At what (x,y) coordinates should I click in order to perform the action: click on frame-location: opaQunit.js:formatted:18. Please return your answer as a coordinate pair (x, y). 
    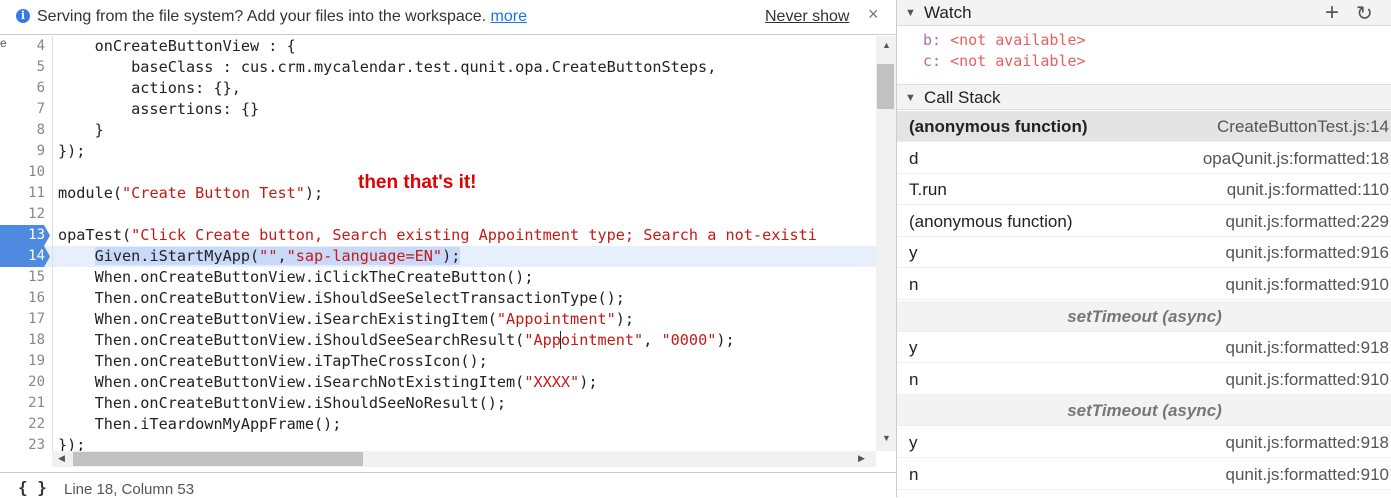
    Looking at the image, I should click on (1296, 159).